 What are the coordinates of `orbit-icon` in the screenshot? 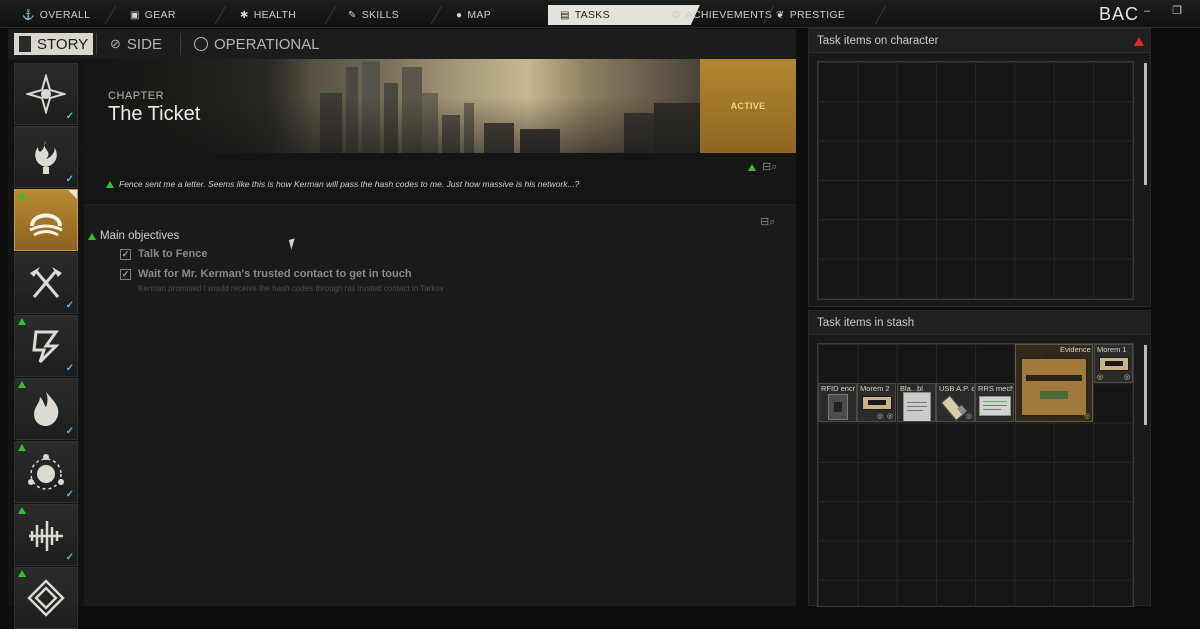 It's located at (46, 472).